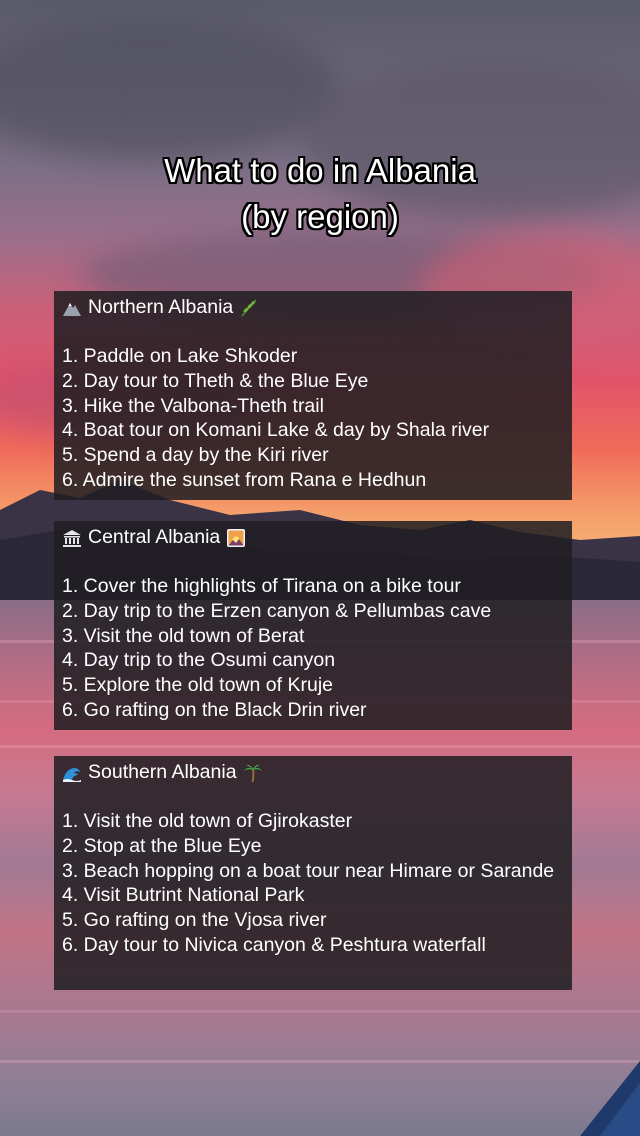 Image resolution: width=640 pixels, height=1136 pixels. Describe the element at coordinates (249, 307) in the screenshot. I see `herb-icon` at that location.